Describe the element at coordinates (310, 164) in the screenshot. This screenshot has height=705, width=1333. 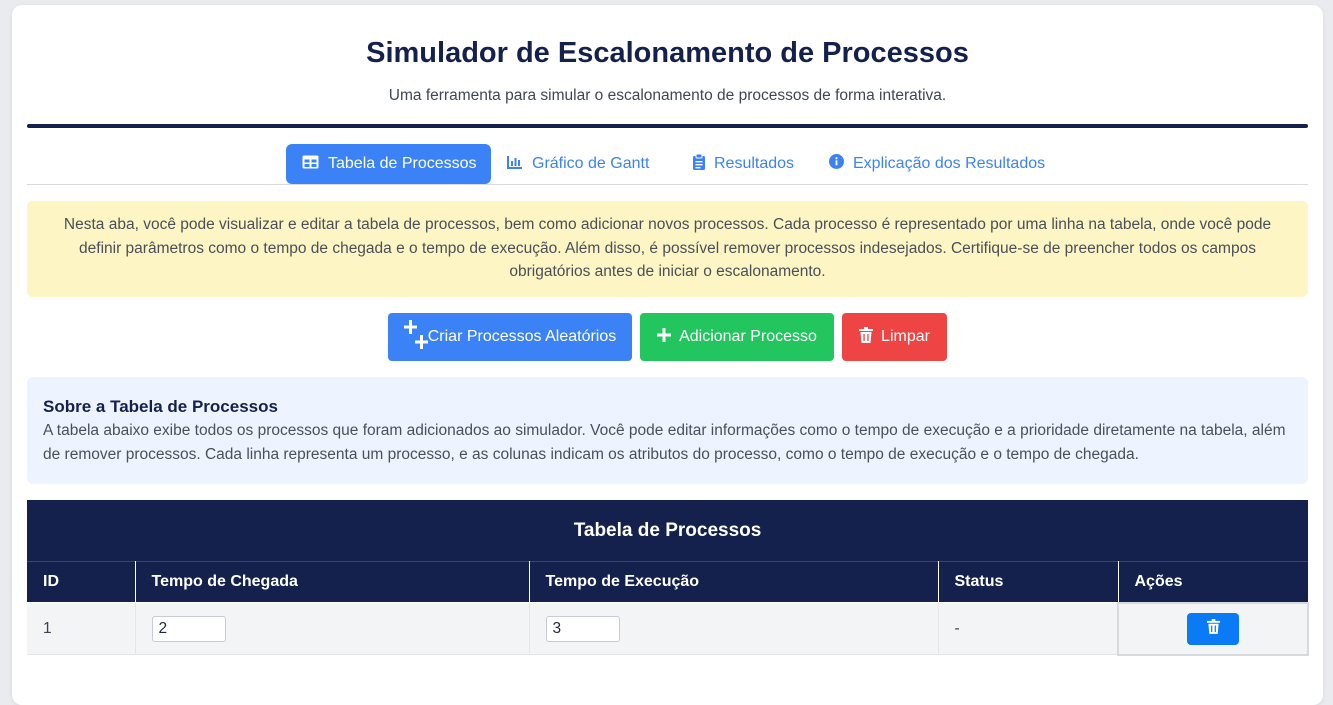
I see `table-icon` at that location.